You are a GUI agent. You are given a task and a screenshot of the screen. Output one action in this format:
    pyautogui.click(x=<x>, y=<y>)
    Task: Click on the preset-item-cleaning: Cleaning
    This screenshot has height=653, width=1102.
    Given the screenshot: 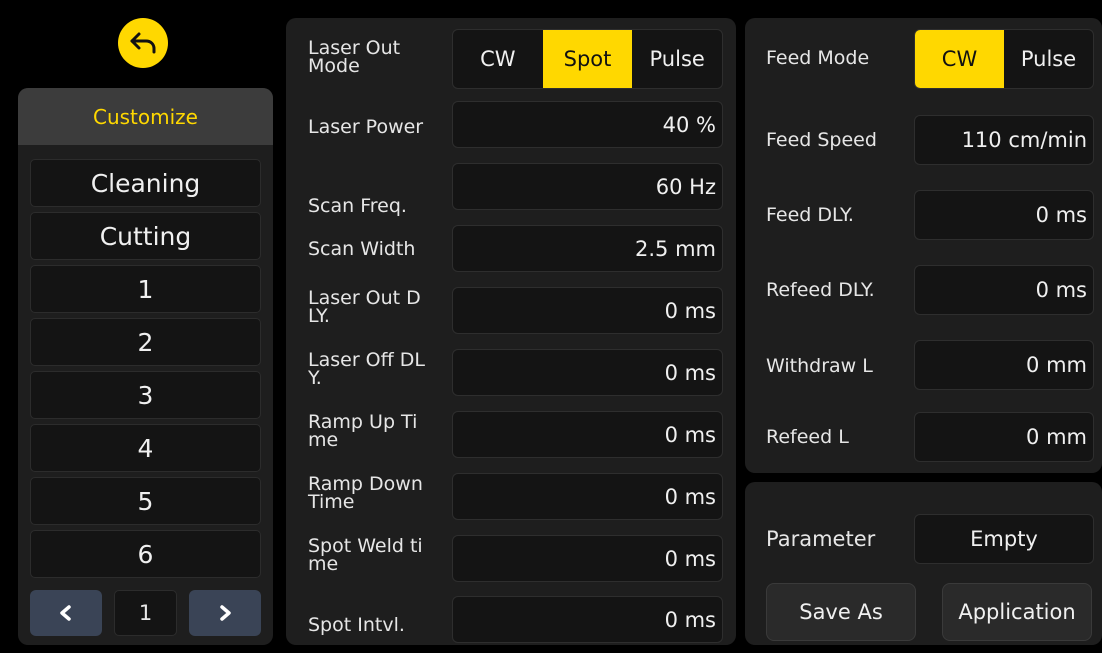 What is the action you would take?
    pyautogui.click(x=145, y=183)
    